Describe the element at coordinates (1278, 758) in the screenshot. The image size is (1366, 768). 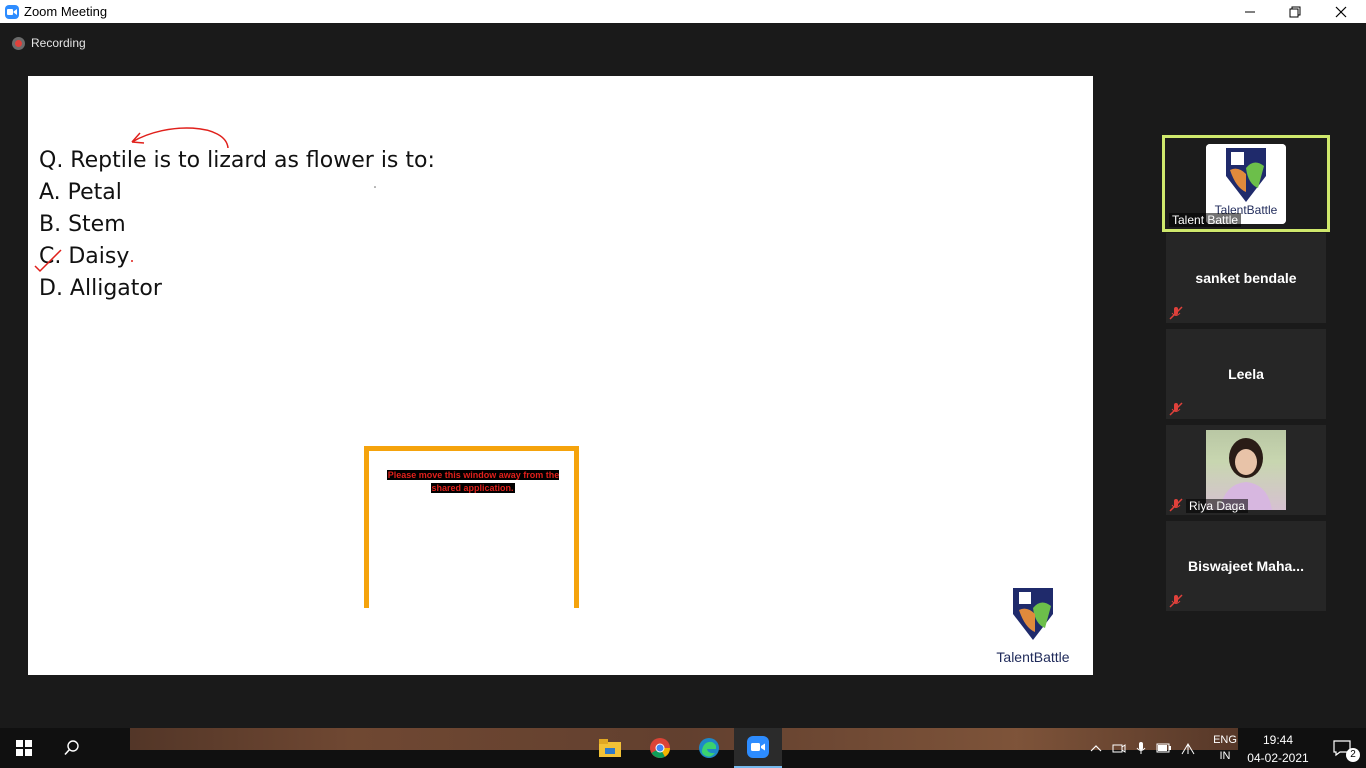
I see `clock-date: 04-02-2021` at that location.